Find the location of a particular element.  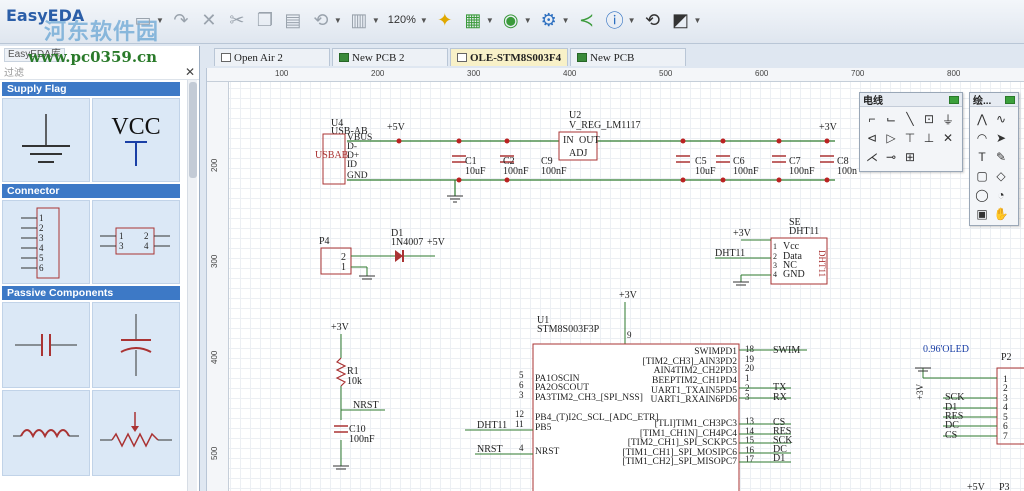

se-num: 4 is located at coordinates (775, 274).